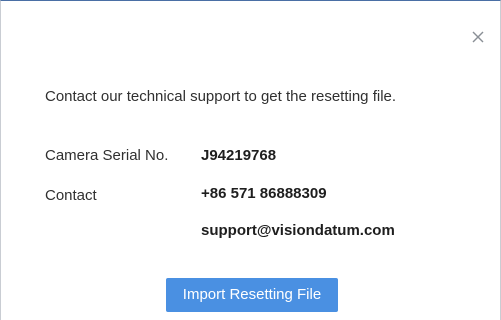 This screenshot has height=320, width=501. What do you see at coordinates (239, 155) in the screenshot?
I see `serial-value: J94219768` at bounding box center [239, 155].